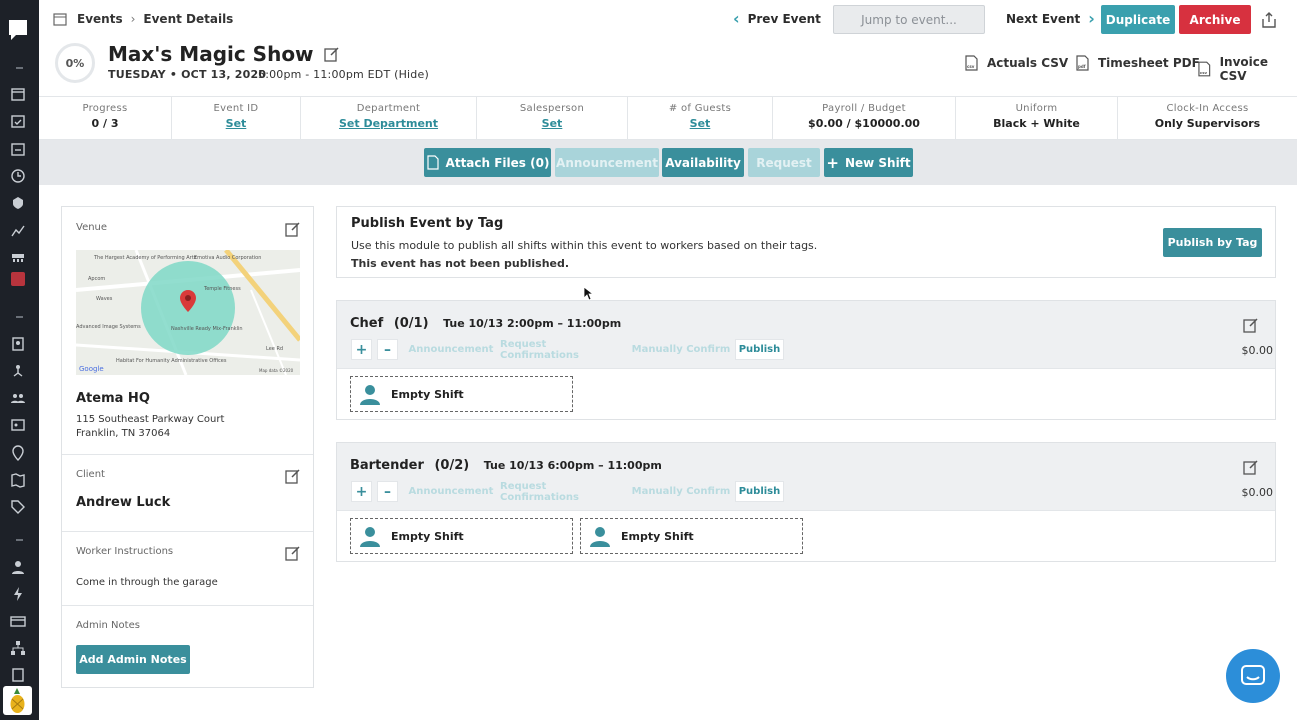 This screenshot has height=720, width=1297. What do you see at coordinates (1269, 20) in the screenshot?
I see `share-icon` at bounding box center [1269, 20].